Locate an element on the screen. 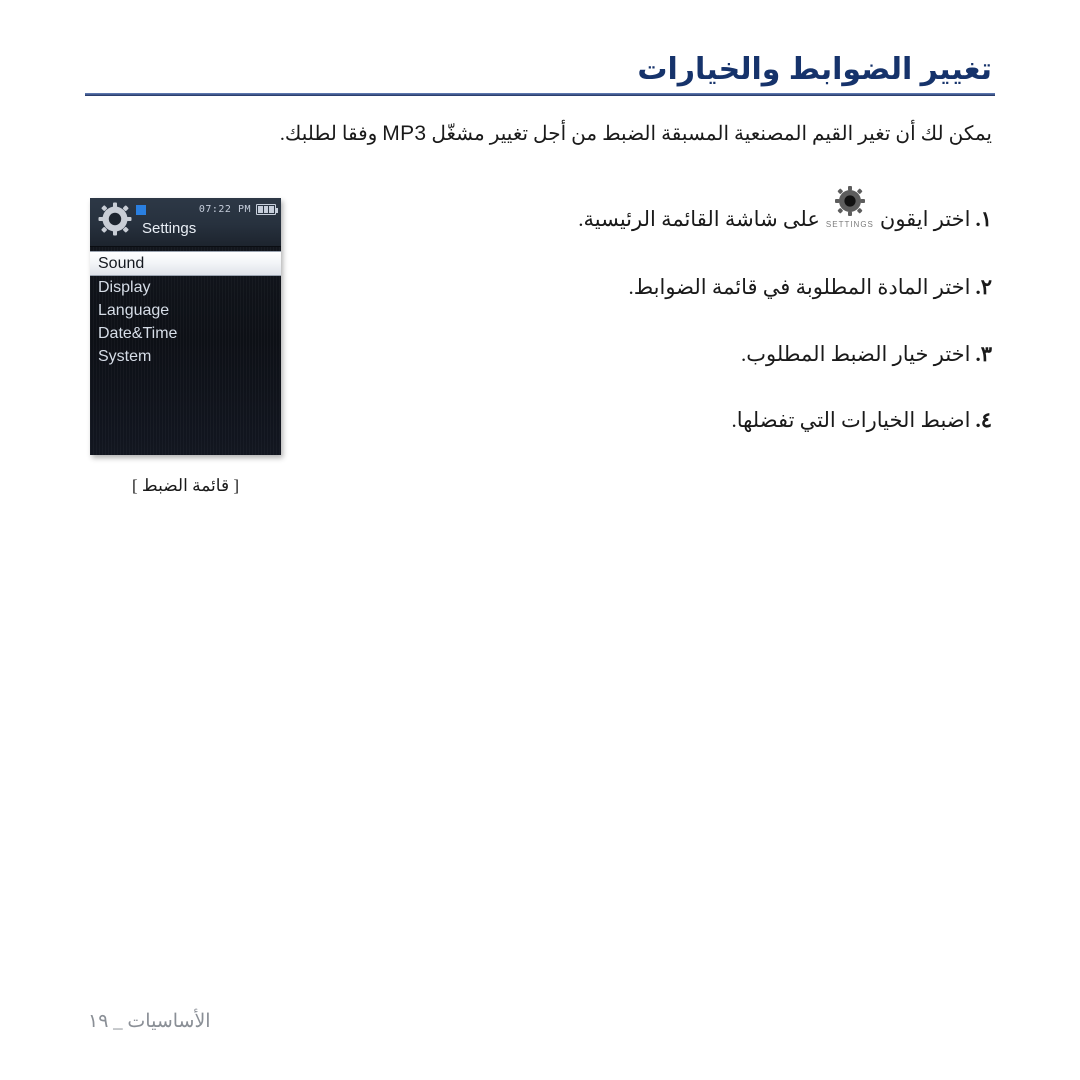 This screenshot has height=1080, width=1080. step-4-number: ٤. is located at coordinates (983, 420).